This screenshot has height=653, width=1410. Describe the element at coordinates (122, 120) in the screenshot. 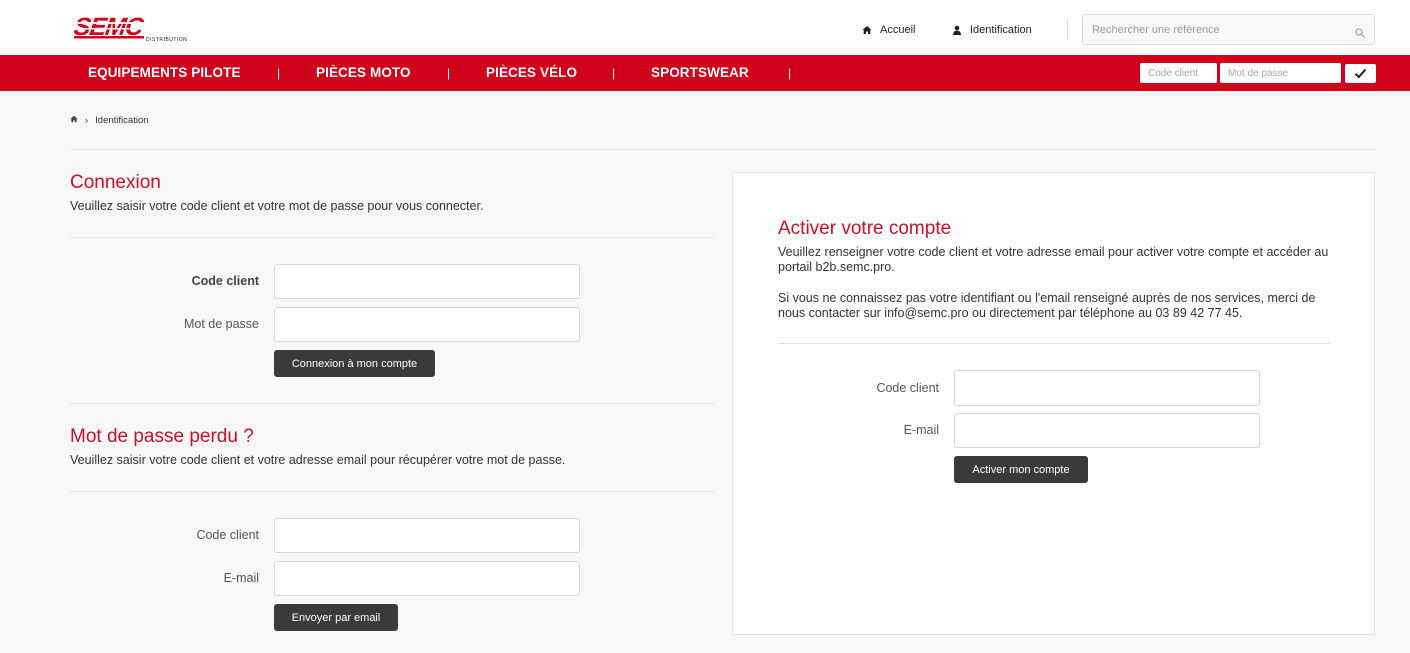

I see `breadcrumb-current: Identification` at that location.